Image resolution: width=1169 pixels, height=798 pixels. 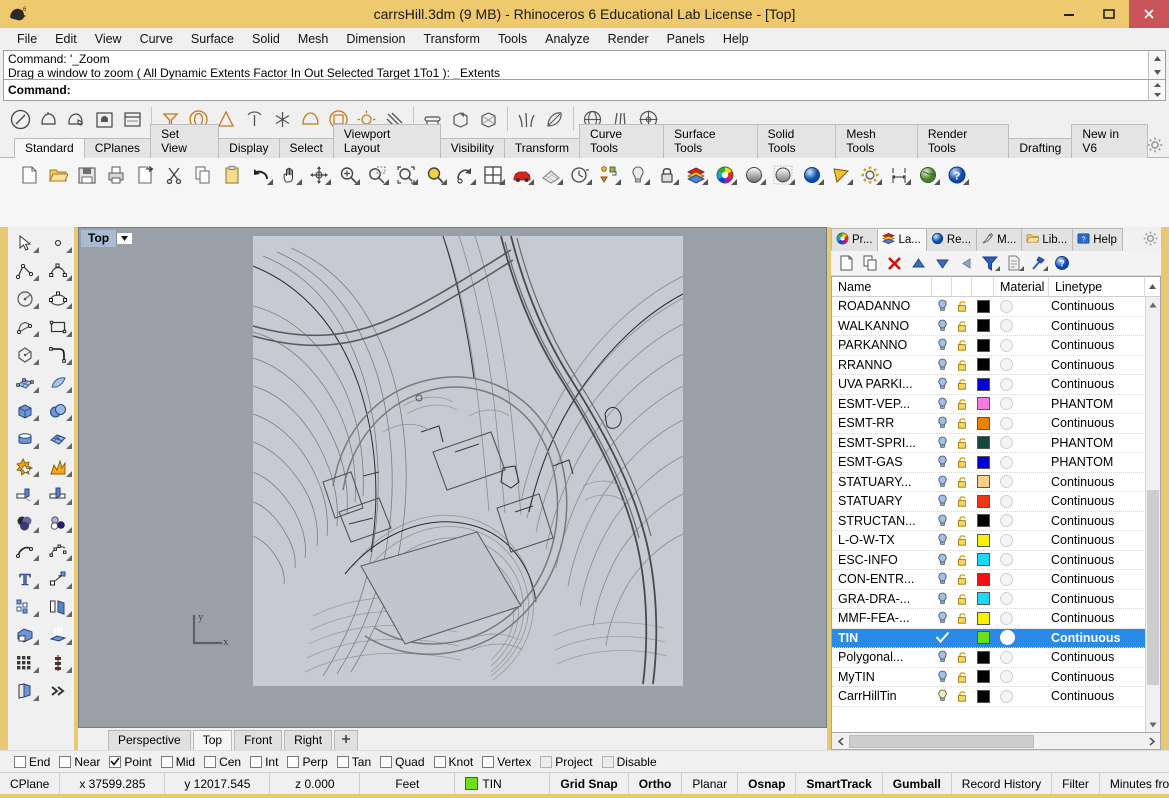 What do you see at coordinates (202, 175) in the screenshot?
I see `copy-icon` at bounding box center [202, 175].